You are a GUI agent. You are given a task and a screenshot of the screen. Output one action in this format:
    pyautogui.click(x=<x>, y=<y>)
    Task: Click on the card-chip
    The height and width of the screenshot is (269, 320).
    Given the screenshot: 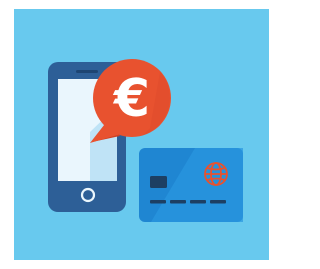 What is the action you would take?
    pyautogui.click(x=158, y=182)
    